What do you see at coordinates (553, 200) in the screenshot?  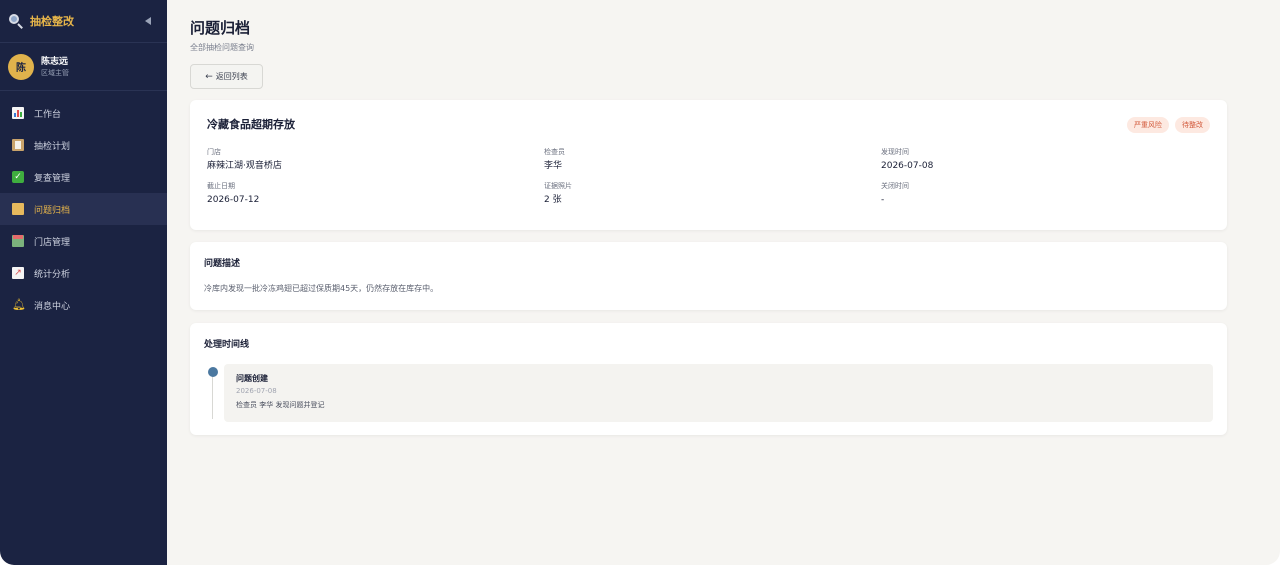 I see `info-value: 2 张` at bounding box center [553, 200].